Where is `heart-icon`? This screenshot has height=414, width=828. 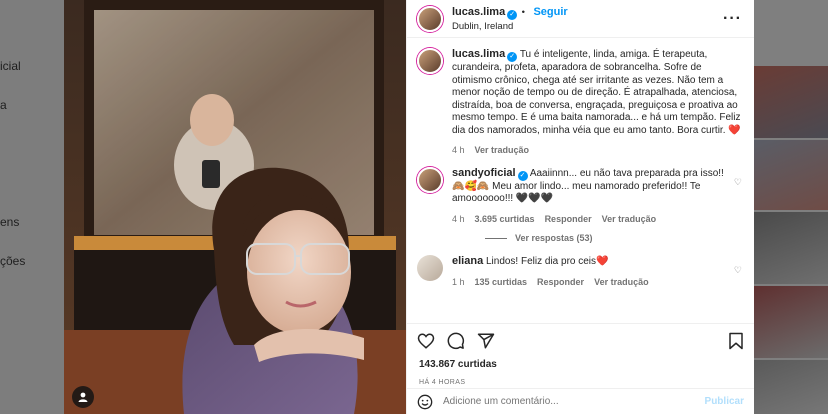
heart-icon is located at coordinates (426, 341).